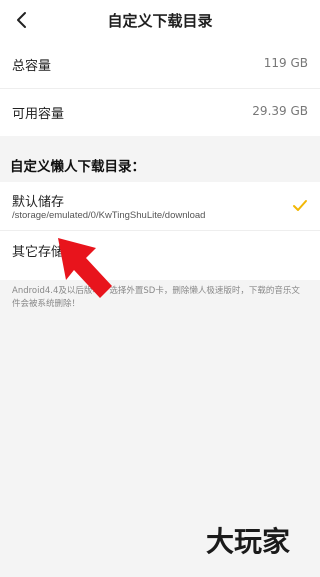 This screenshot has height=577, width=320. I want to click on total-capacity-value: 119 GB, so click(285, 63).